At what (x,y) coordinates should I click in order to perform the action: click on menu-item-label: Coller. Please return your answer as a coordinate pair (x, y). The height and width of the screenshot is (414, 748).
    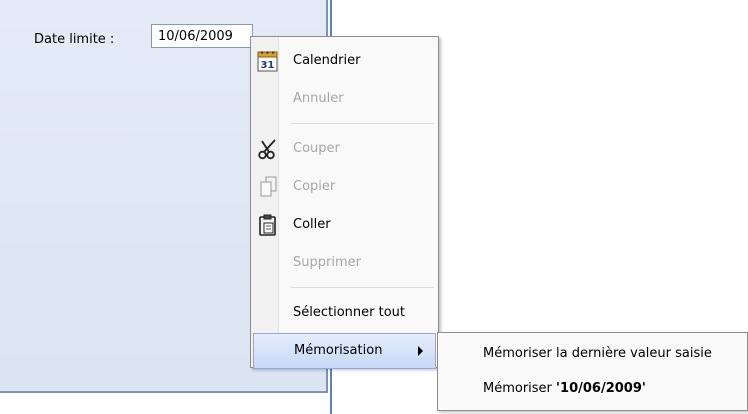
    Looking at the image, I should click on (312, 224).